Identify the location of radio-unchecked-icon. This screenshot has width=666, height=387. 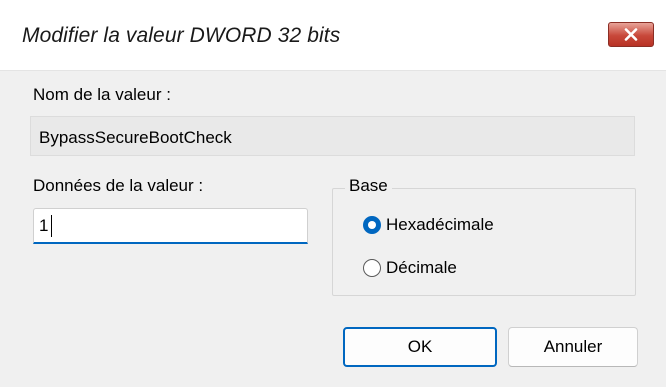
(372, 268).